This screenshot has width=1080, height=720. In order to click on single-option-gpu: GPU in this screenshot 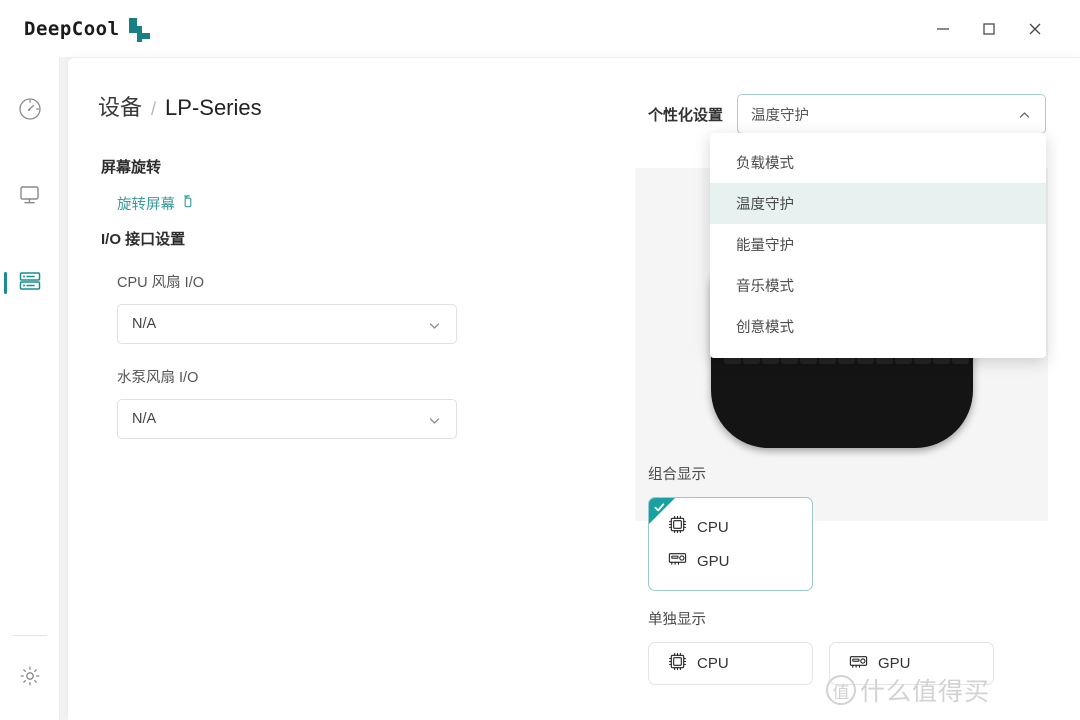, I will do `click(911, 663)`.